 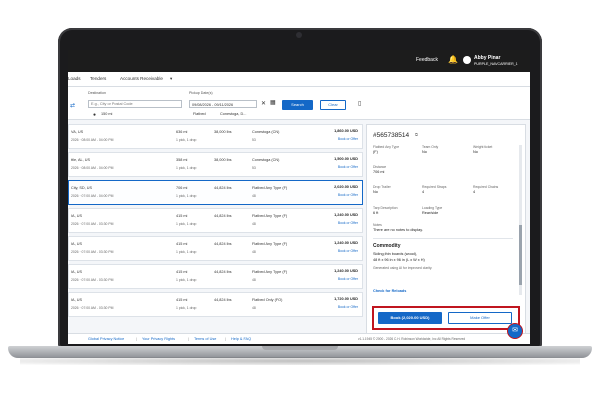 I want to click on notes-label: Notes, so click(x=377, y=225).